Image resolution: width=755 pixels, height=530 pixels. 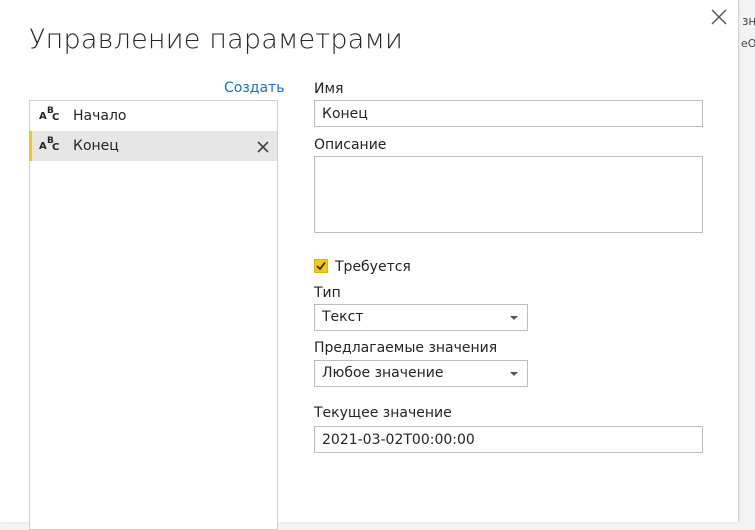 What do you see at coordinates (343, 317) in the screenshot?
I see `type-select-value: Текст` at bounding box center [343, 317].